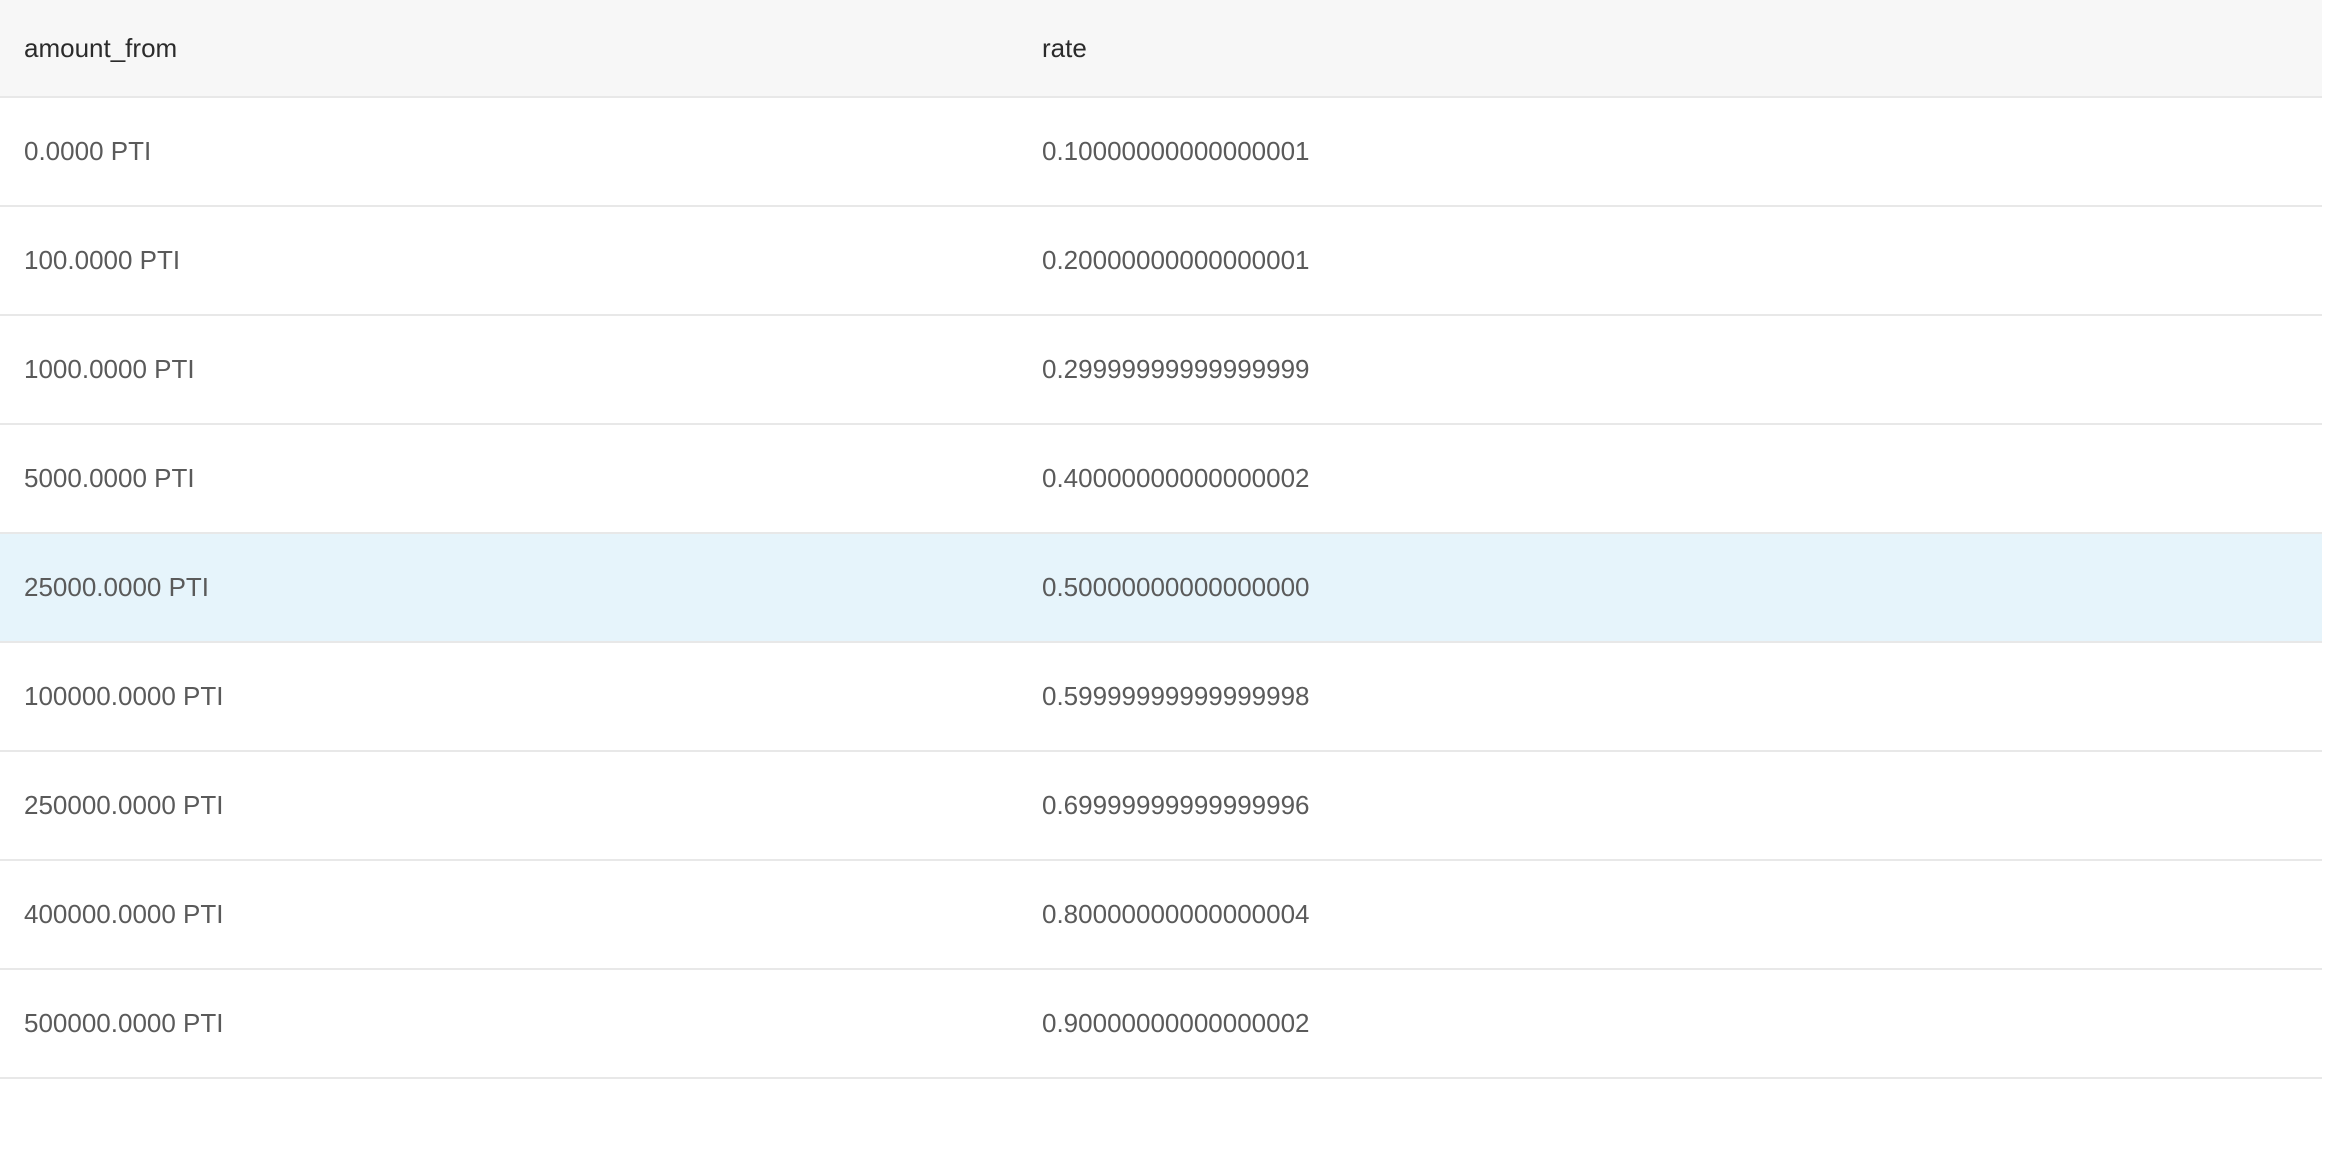  I want to click on cell-rate: 0.90000000000000002, so click(1670, 1024).